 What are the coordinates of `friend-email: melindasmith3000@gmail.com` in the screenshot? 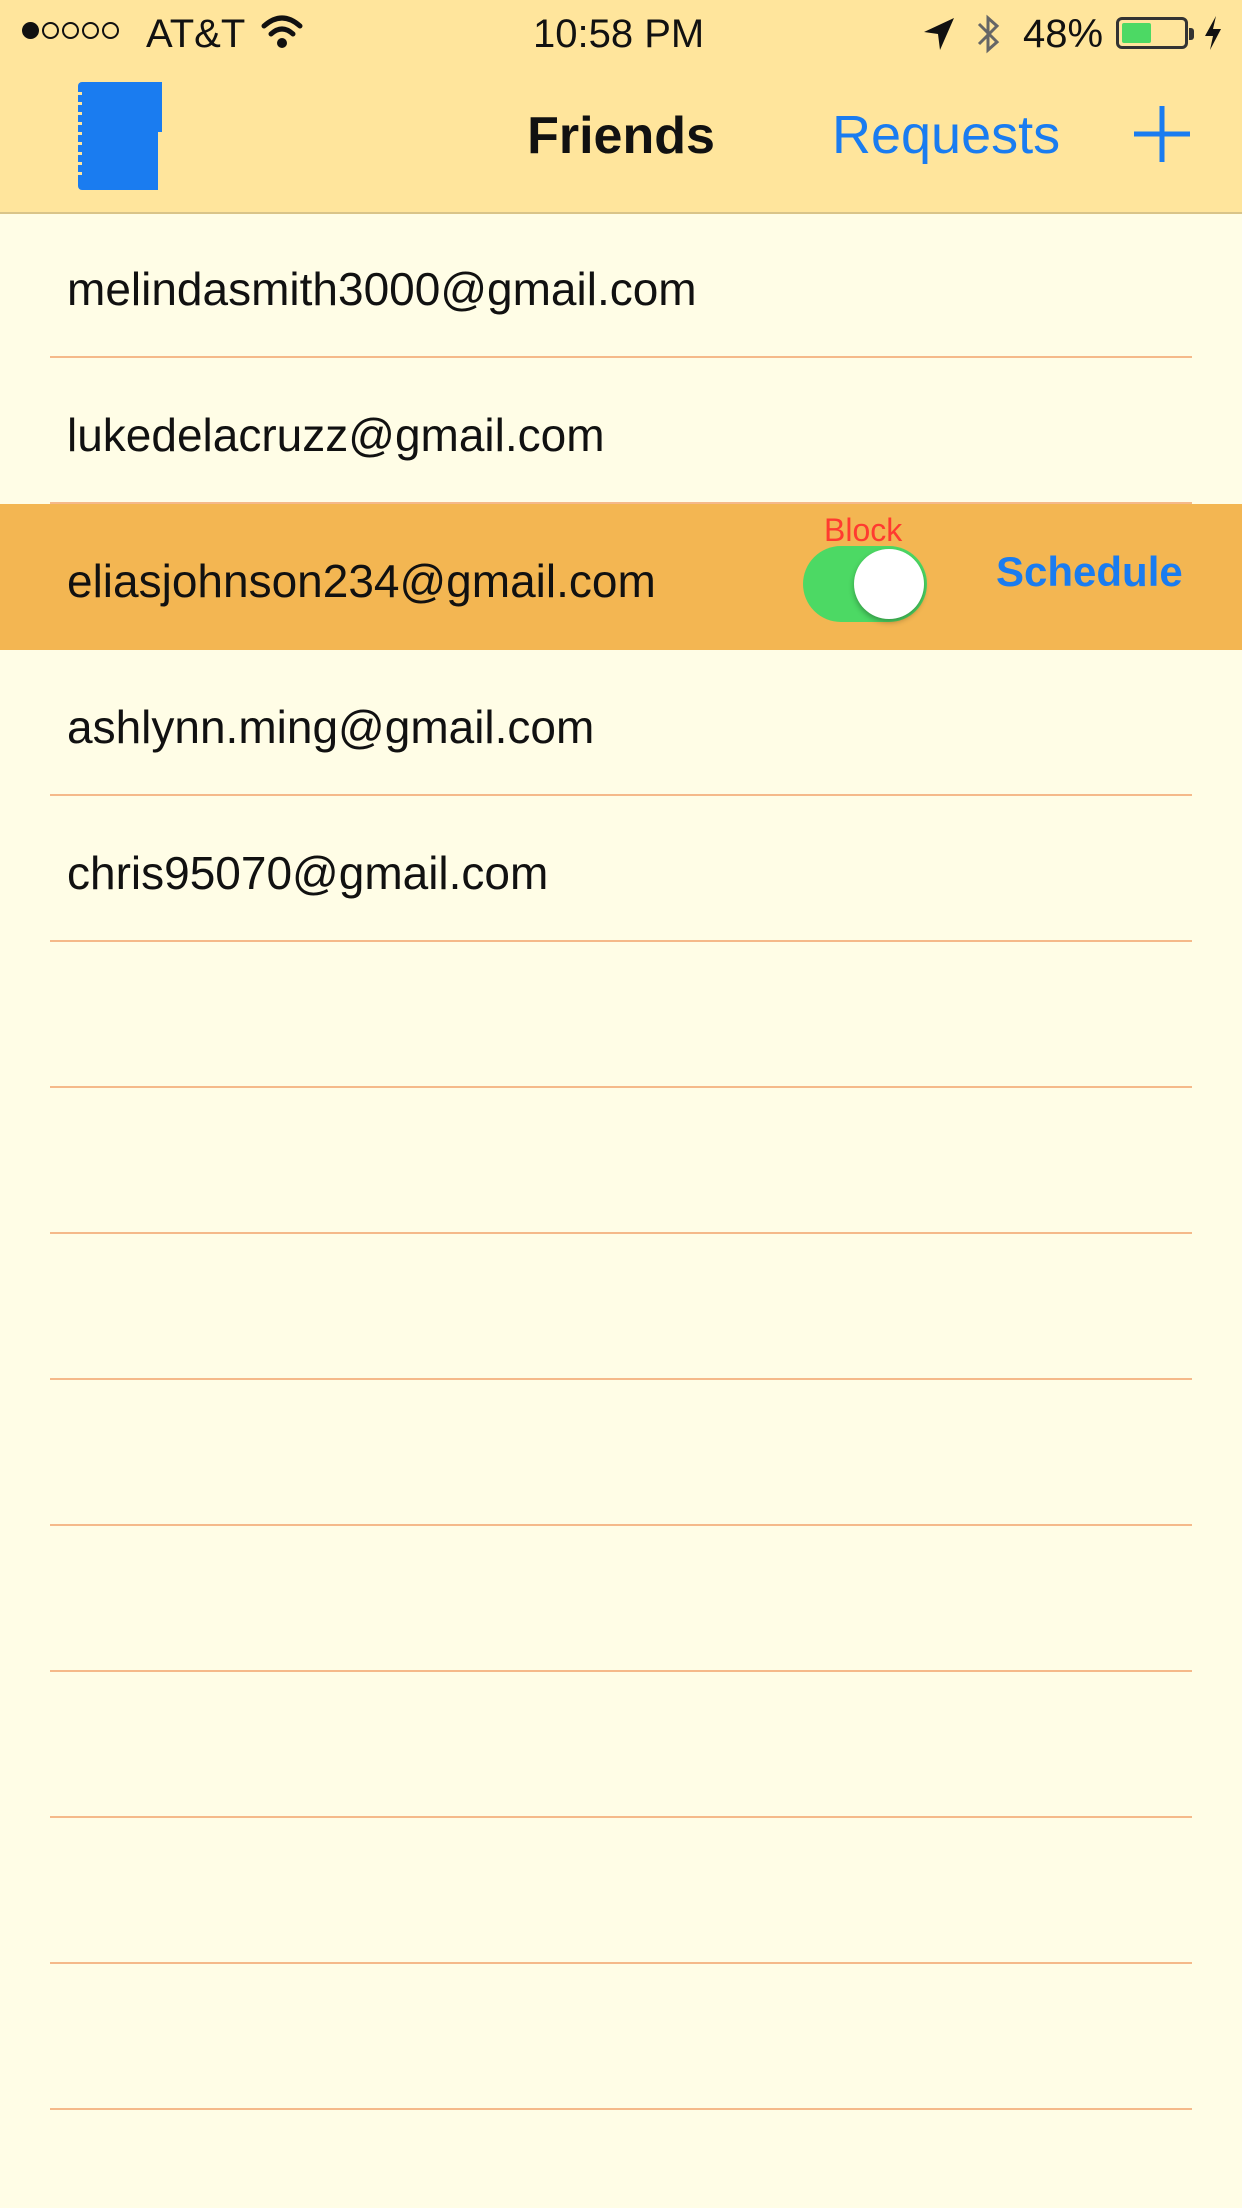 It's located at (382, 289).